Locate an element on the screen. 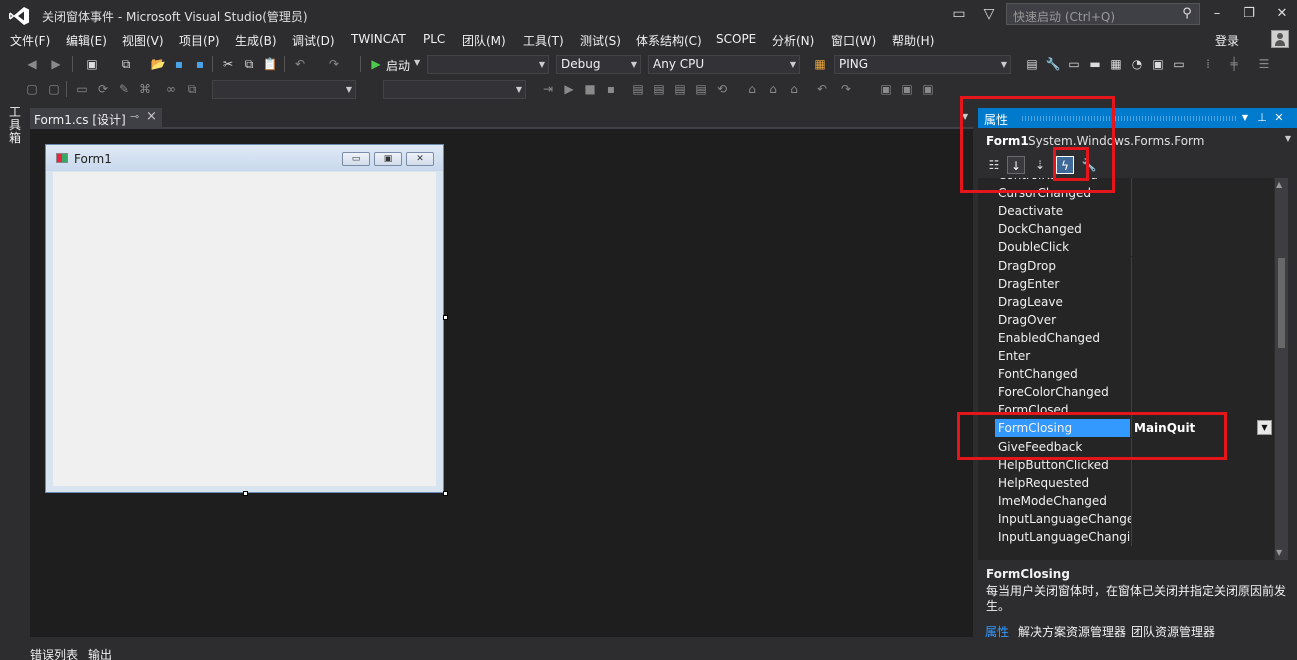 The image size is (1297, 660). event-row: ForeColorChanged is located at coordinates (1126, 392).